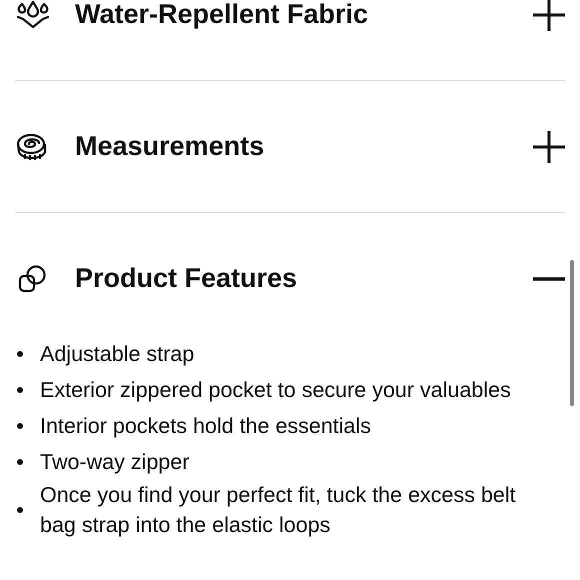 Image resolution: width=580 pixels, height=580 pixels. What do you see at coordinates (33, 15) in the screenshot?
I see `water-drops-icon` at bounding box center [33, 15].